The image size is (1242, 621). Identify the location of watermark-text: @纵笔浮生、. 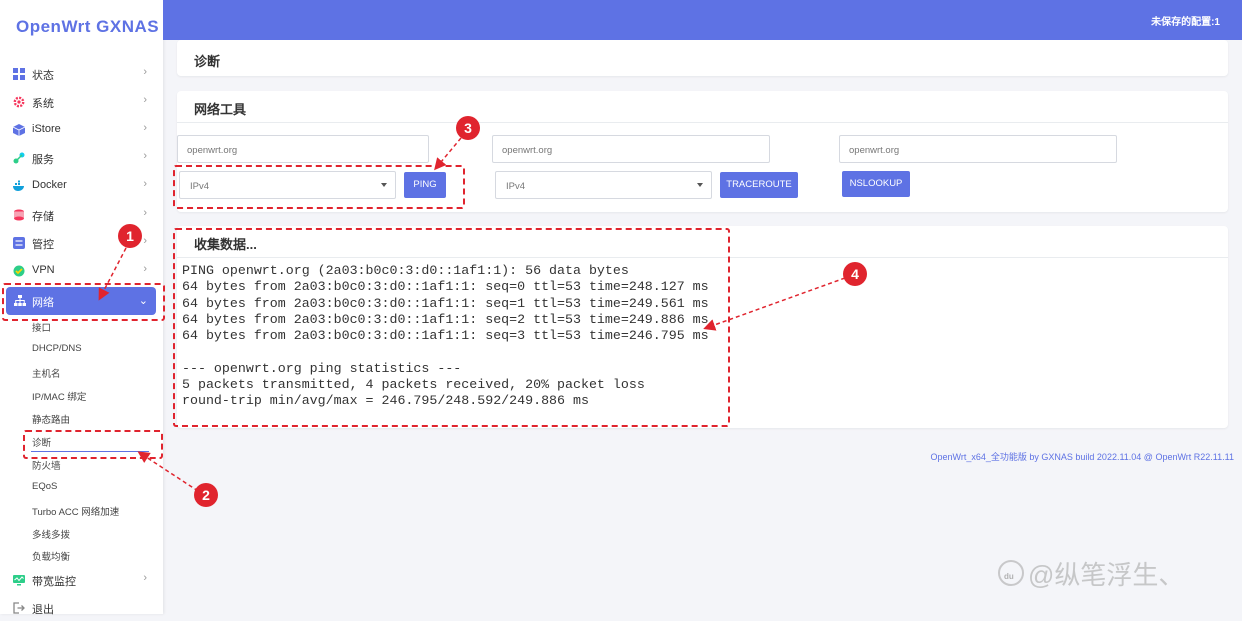
(1106, 575).